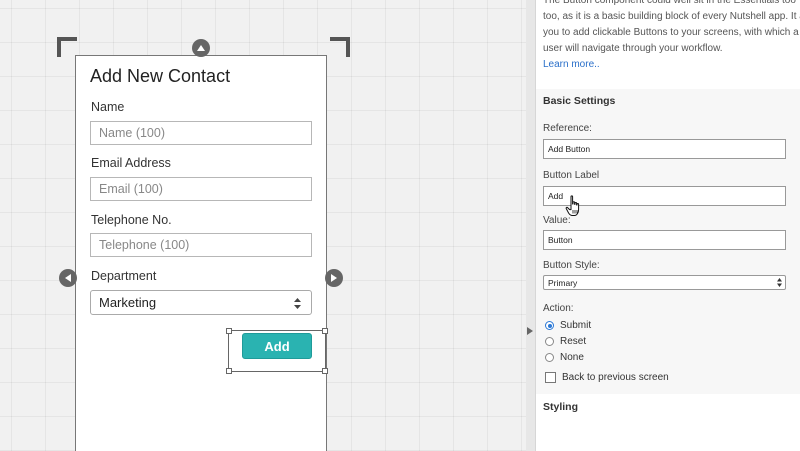  Describe the element at coordinates (530, 331) in the screenshot. I see `collapse-arrow-icon` at that location.